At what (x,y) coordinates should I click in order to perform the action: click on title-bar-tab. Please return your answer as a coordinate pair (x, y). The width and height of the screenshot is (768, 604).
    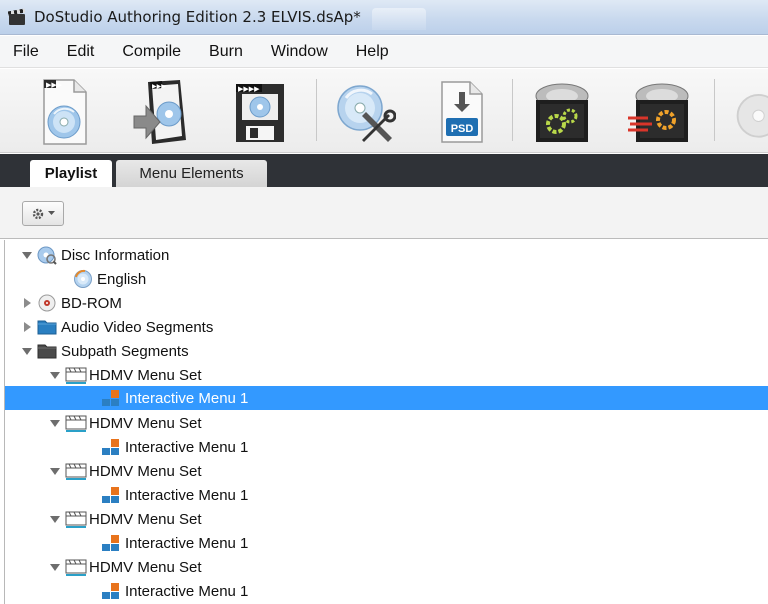
    Looking at the image, I should click on (399, 19).